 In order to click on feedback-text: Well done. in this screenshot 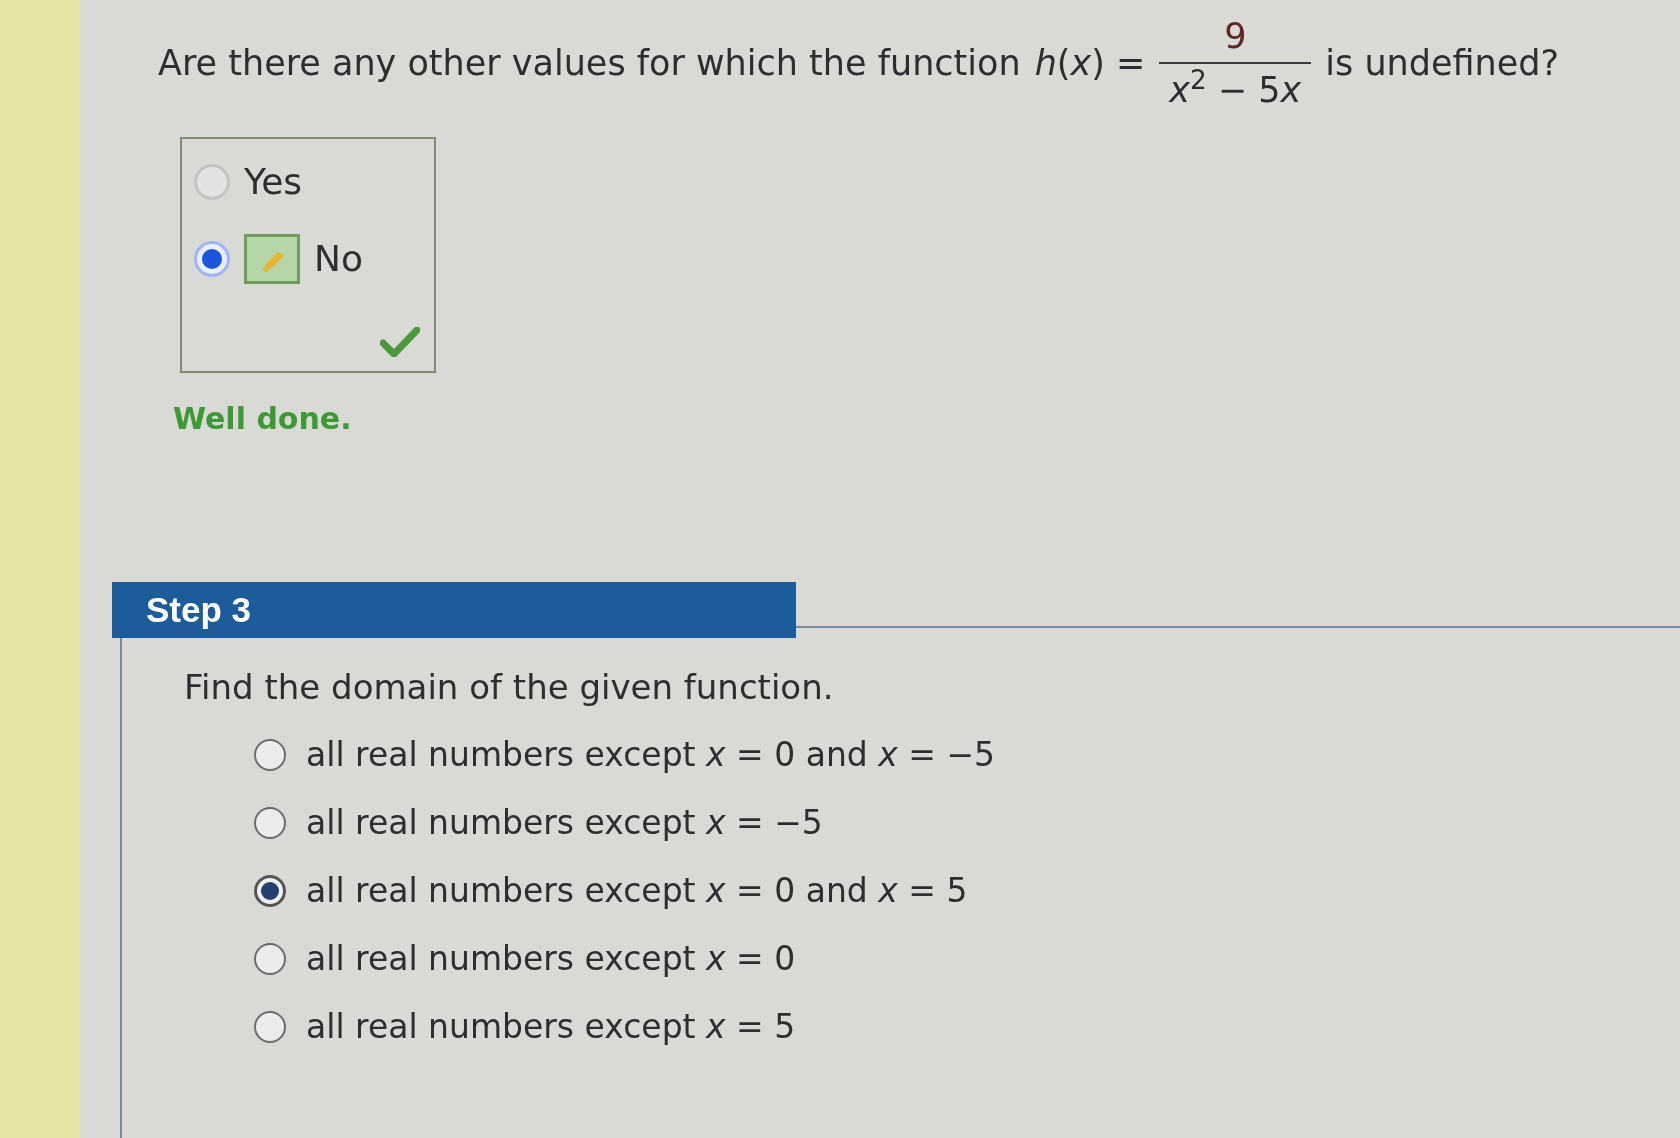, I will do `click(262, 418)`.